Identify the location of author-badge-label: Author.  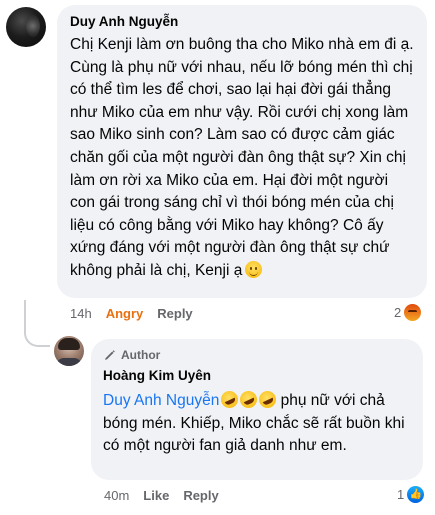
(141, 355).